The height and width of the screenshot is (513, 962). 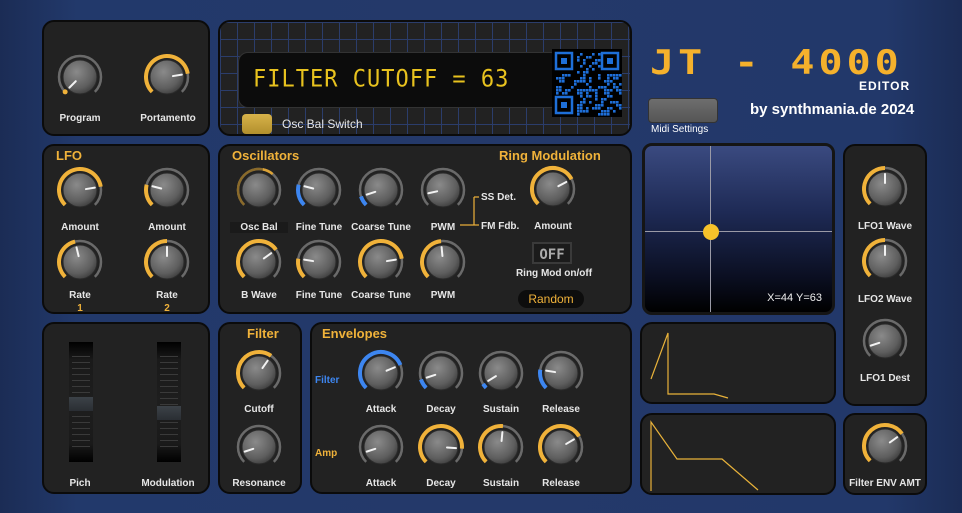 What do you see at coordinates (69, 155) in the screenshot?
I see `lfo-title: LFO` at bounding box center [69, 155].